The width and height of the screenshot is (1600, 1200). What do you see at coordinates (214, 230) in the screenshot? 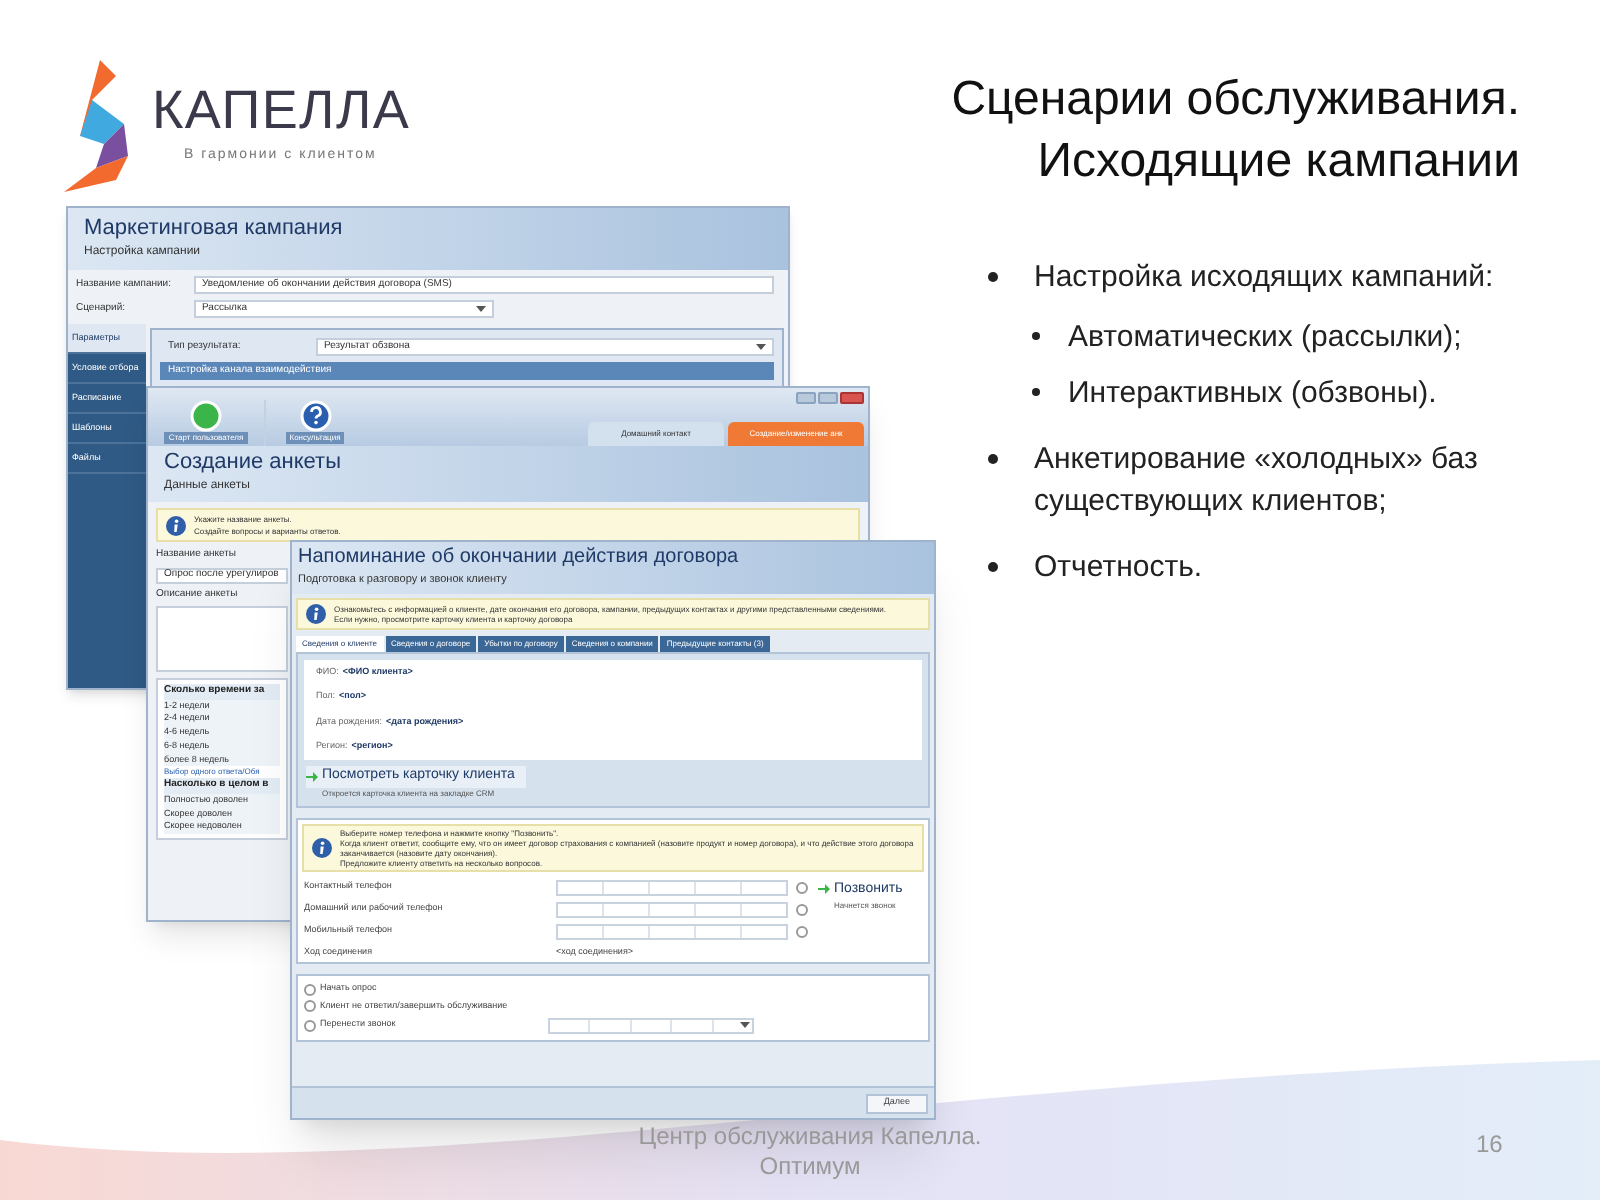
I see `window-title: Маркетинговая кампания` at bounding box center [214, 230].